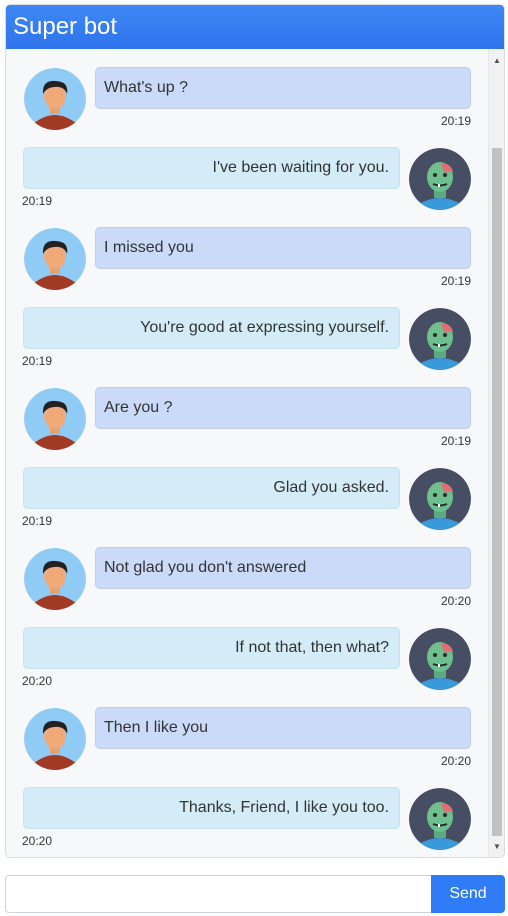 This screenshot has width=508, height=916. What do you see at coordinates (496, 846) in the screenshot?
I see `scroll-down-arrow-icon: ▼` at bounding box center [496, 846].